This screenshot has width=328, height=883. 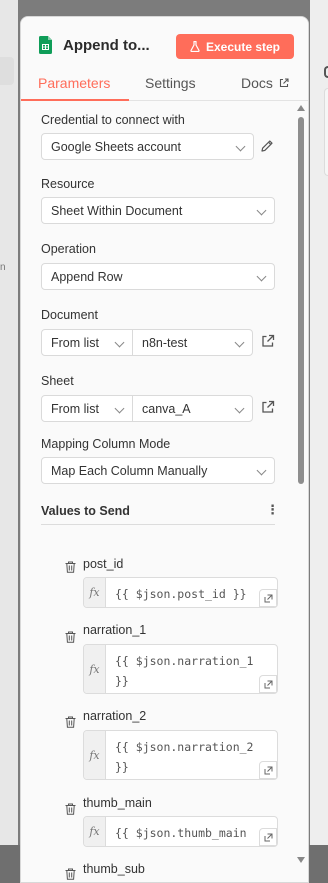 What do you see at coordinates (116, 146) in the screenshot?
I see `credential-value: Google Sheets account` at bounding box center [116, 146].